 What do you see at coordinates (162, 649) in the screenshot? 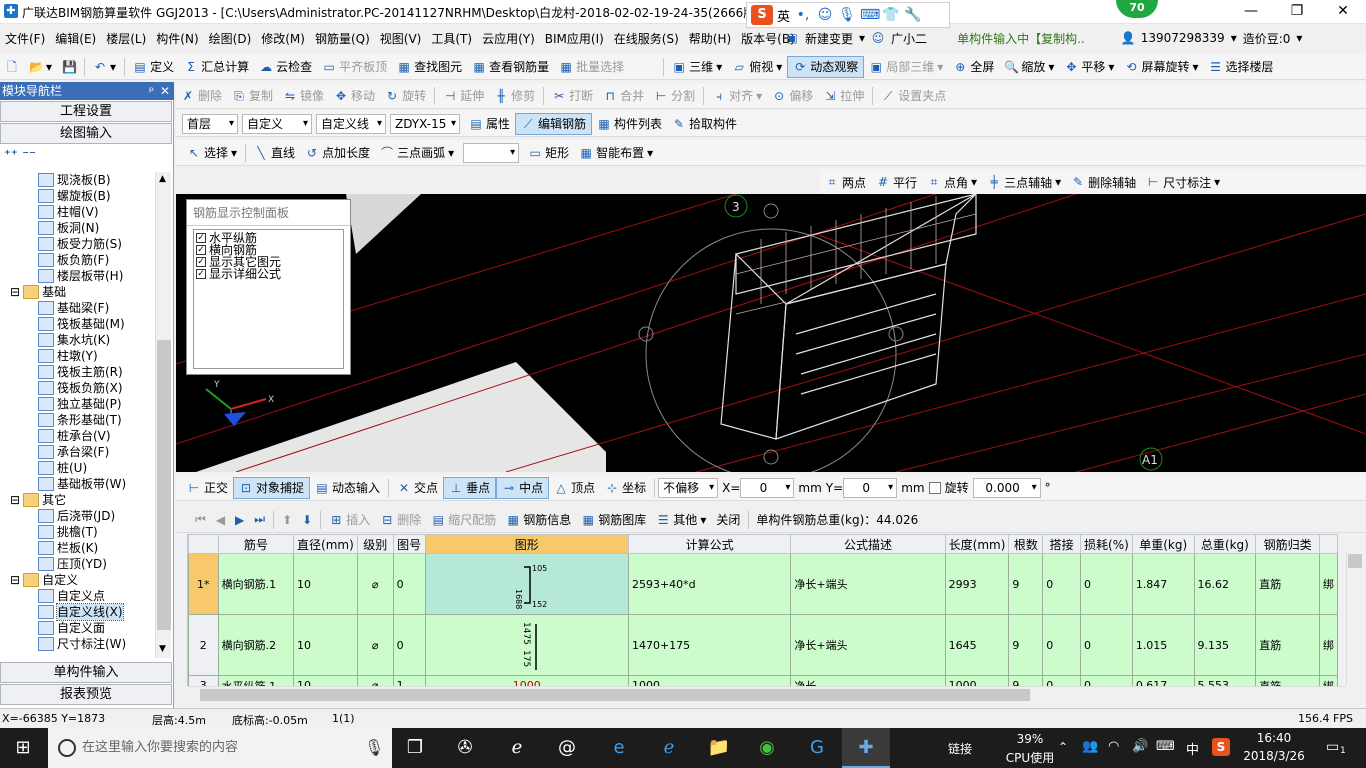
I see `scroll-down-icon: ▼` at bounding box center [162, 649].